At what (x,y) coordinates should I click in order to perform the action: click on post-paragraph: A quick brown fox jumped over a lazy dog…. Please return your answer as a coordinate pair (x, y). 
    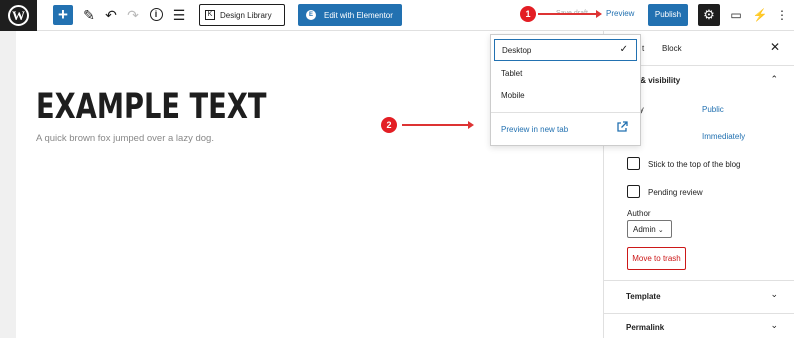
    Looking at the image, I should click on (125, 138).